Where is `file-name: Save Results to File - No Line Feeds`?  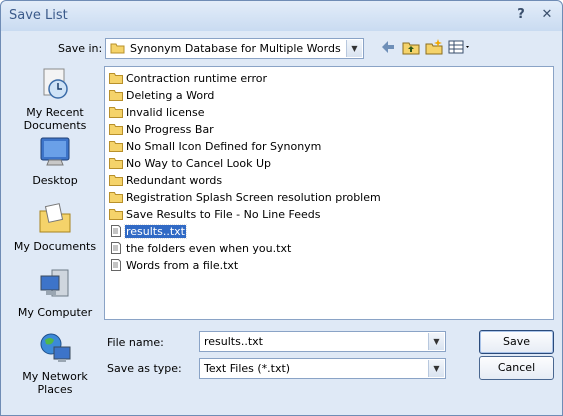
file-name: Save Results to File - No Line Feeds is located at coordinates (223, 214).